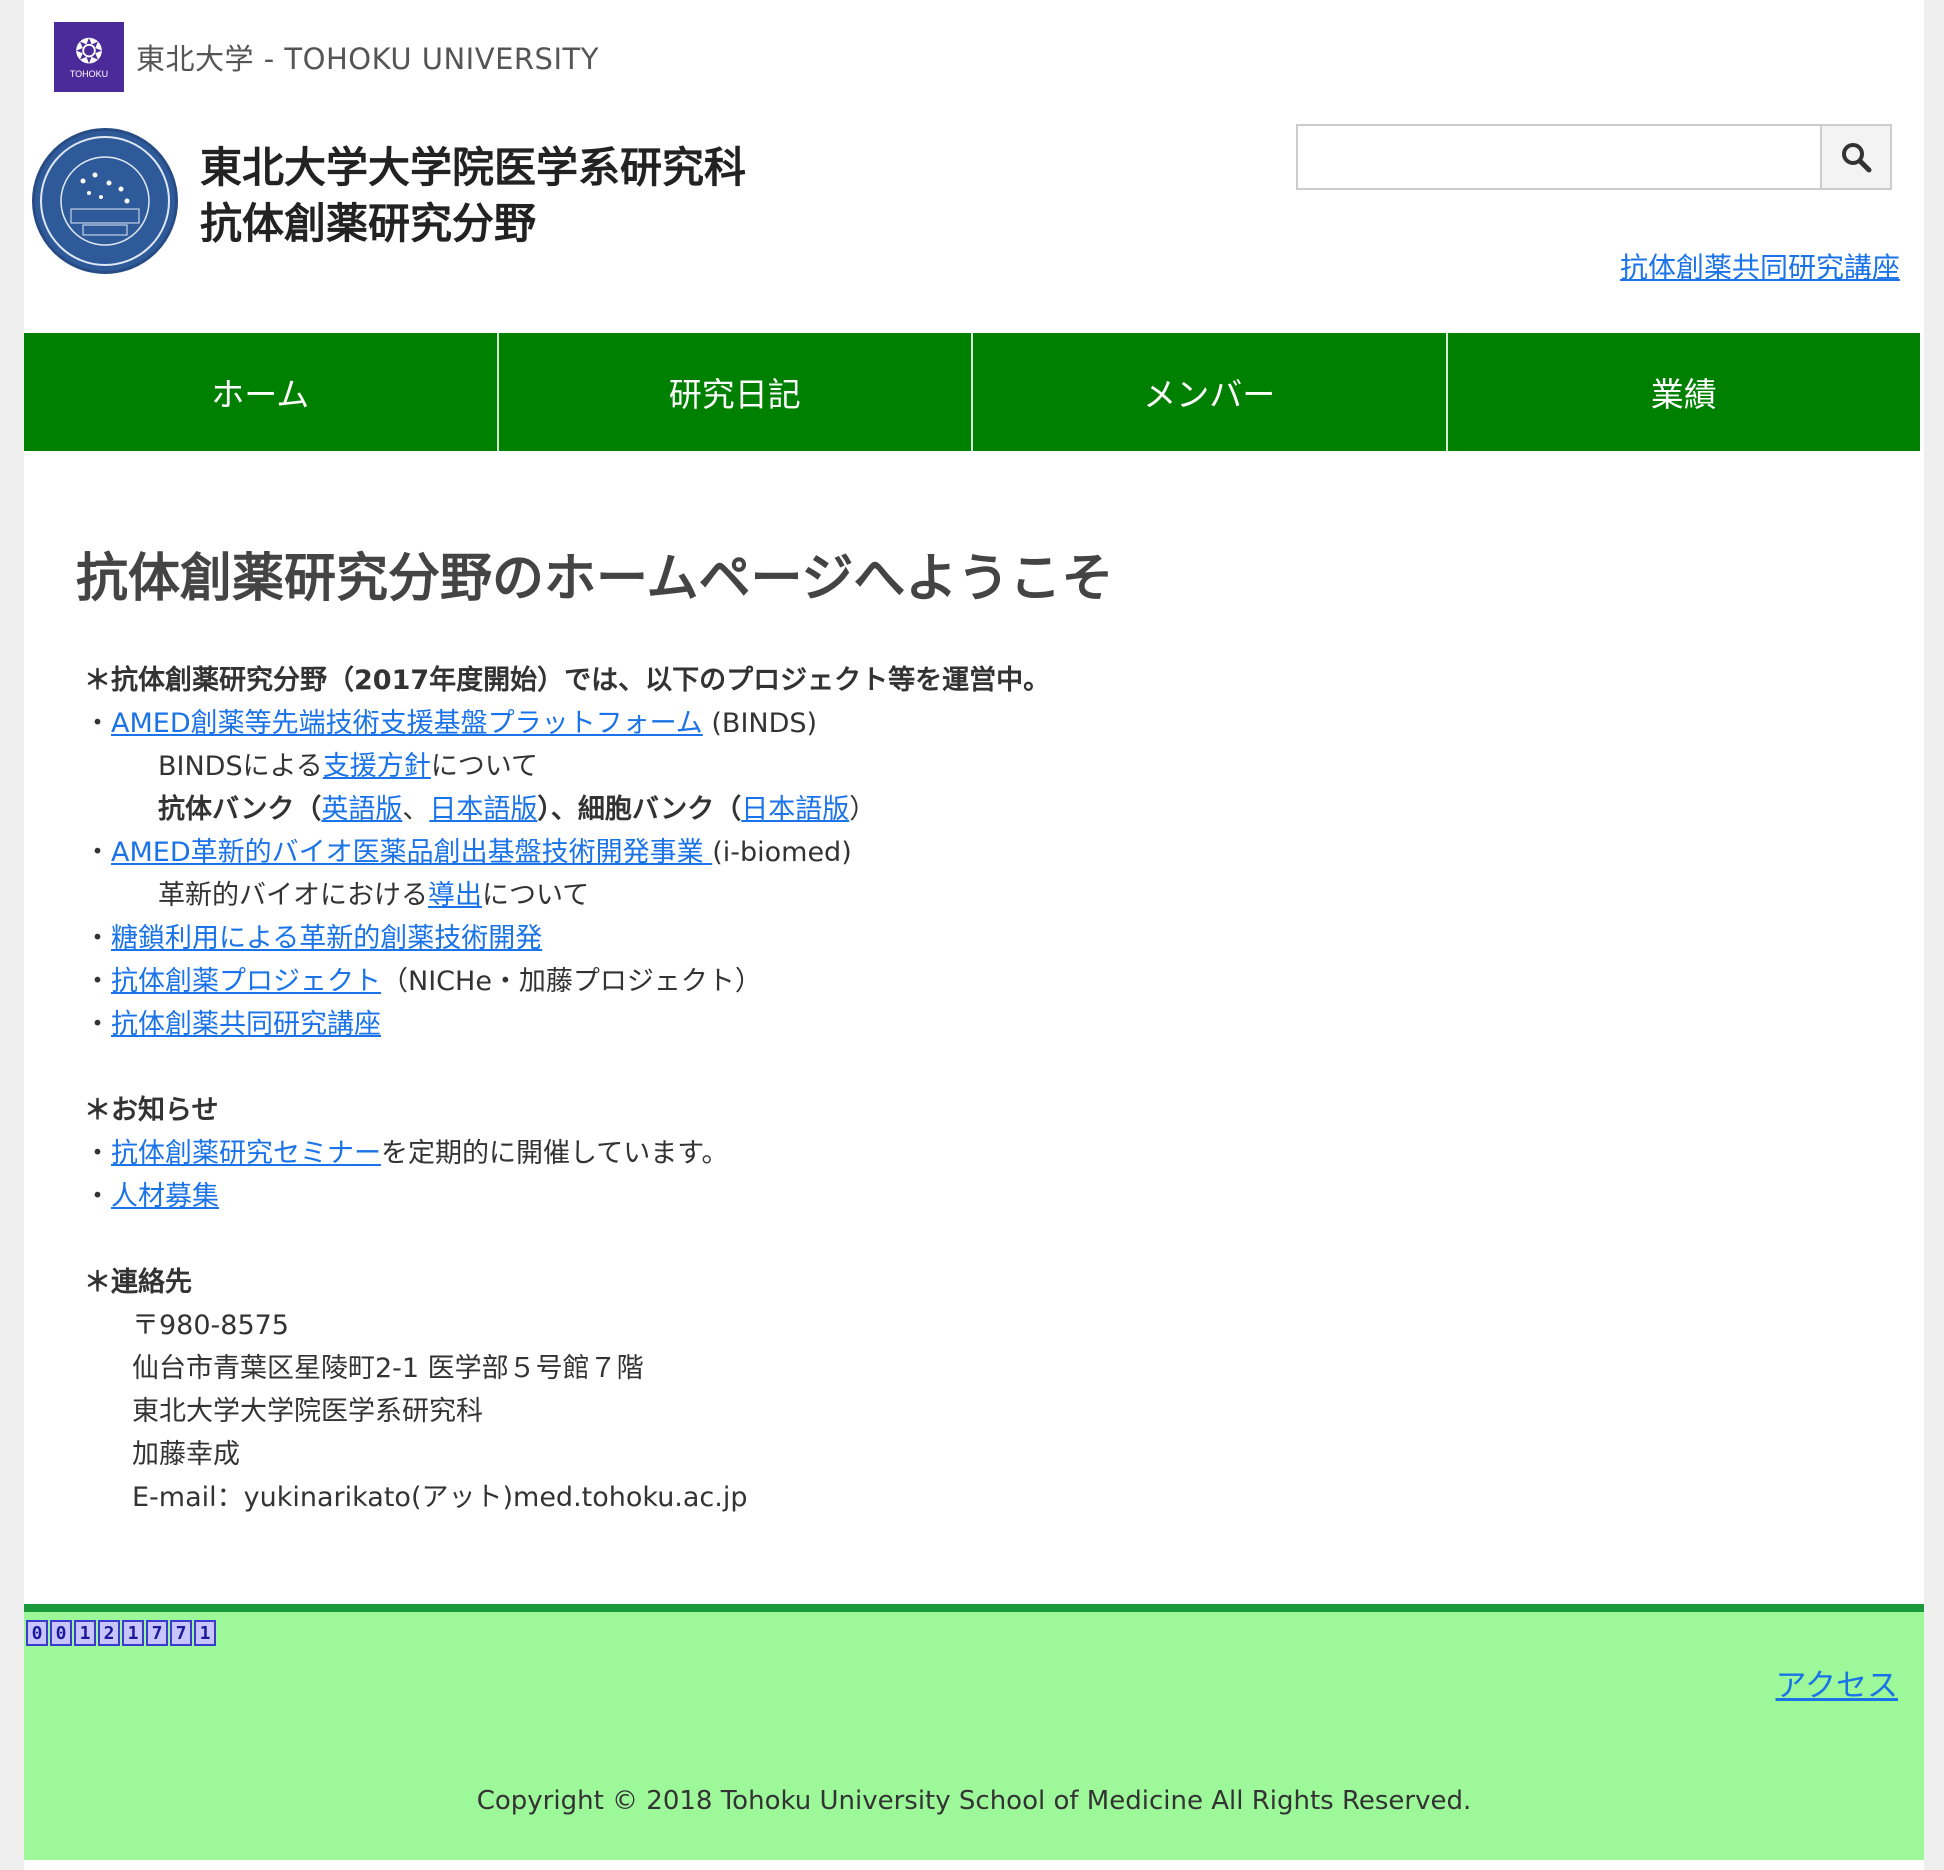  Describe the element at coordinates (571, 981) in the screenshot. I see `antibody-project-suffix: （NICHe・加藤プロジェクト）` at that location.